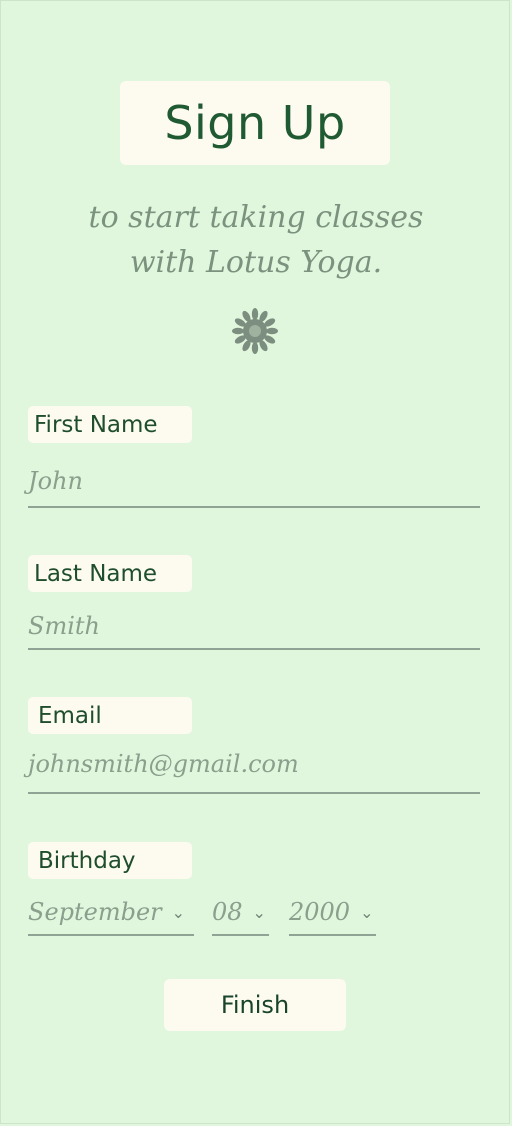  Describe the element at coordinates (96, 424) in the screenshot. I see `first-name-label-text: First Name` at that location.